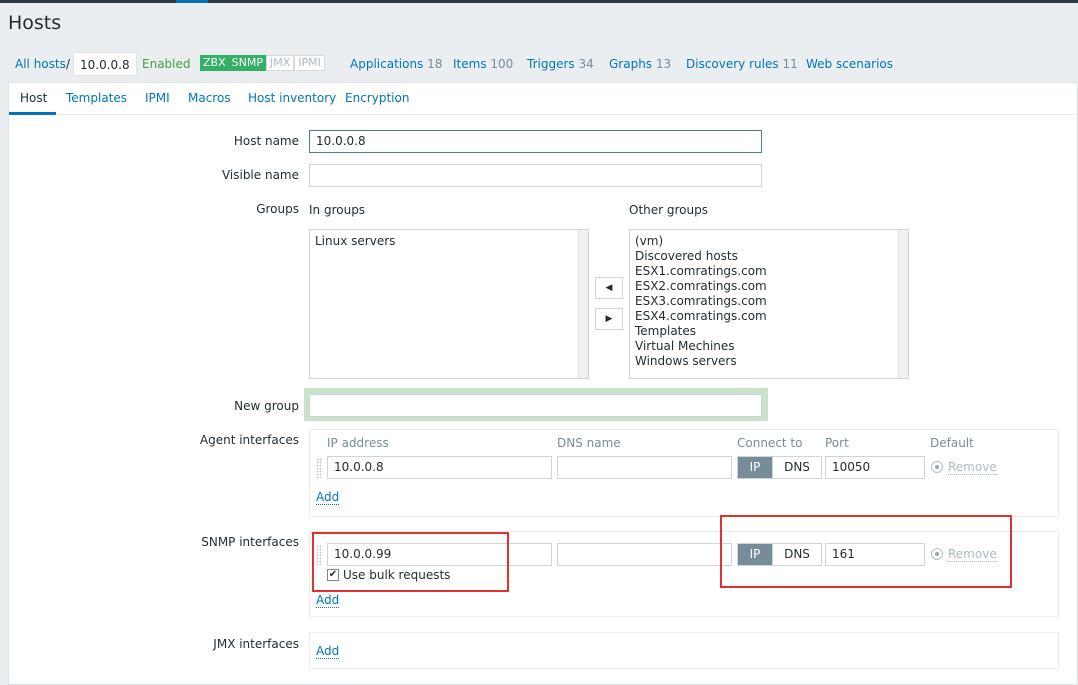 This screenshot has height=685, width=1078. Describe the element at coordinates (358, 443) in the screenshot. I see `ip-address-header: IP address` at that location.